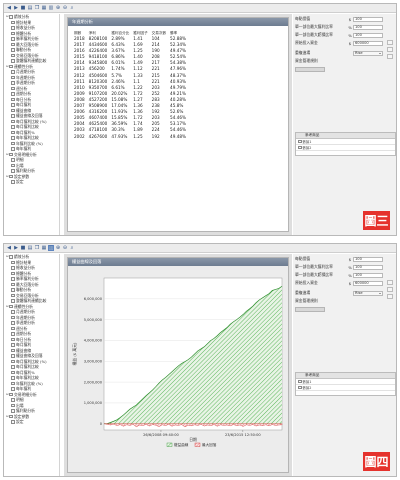 The image size is (400, 480). Describe the element at coordinates (339, 27) in the screenshot. I see `setting-row: 單一部位最大獲利比率% 100` at that location.